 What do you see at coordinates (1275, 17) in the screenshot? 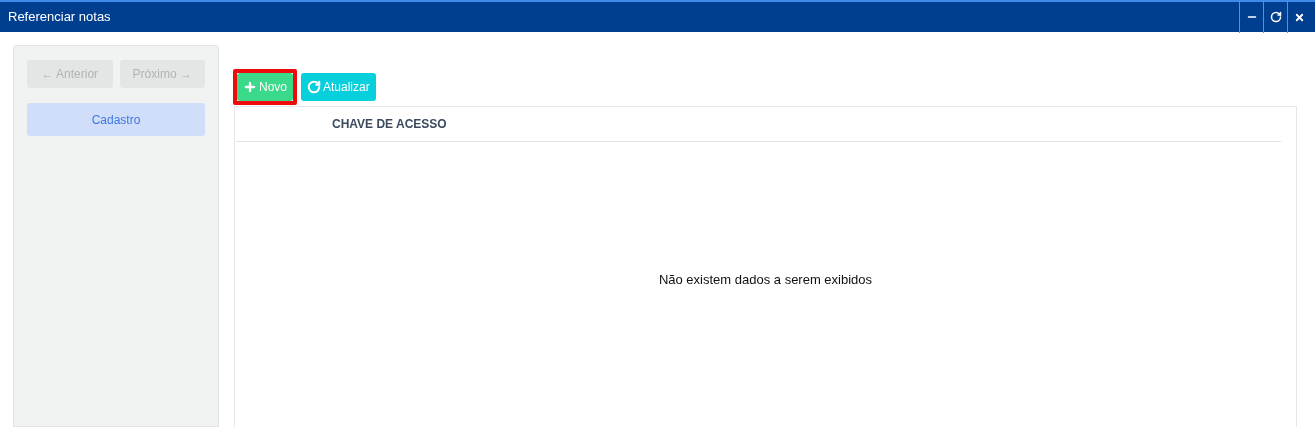
I see `rotate-icon` at bounding box center [1275, 17].